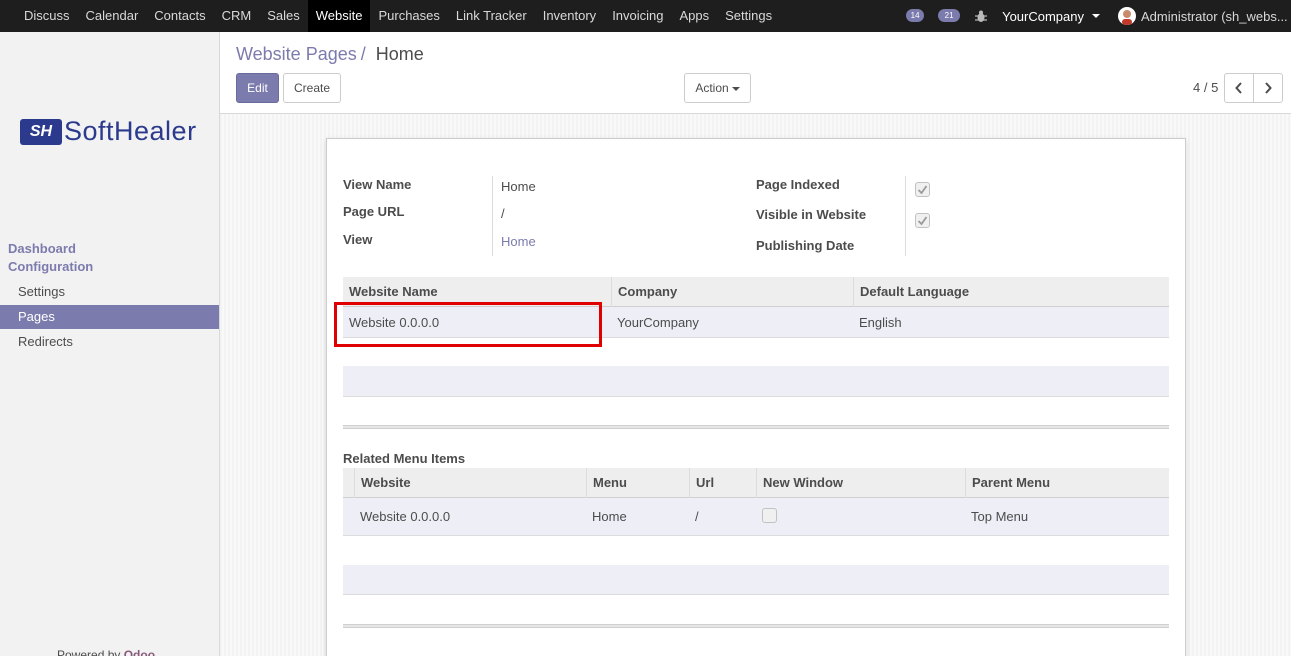  What do you see at coordinates (42, 248) in the screenshot?
I see `sidebar-section-dashboard: Dashboard` at bounding box center [42, 248].